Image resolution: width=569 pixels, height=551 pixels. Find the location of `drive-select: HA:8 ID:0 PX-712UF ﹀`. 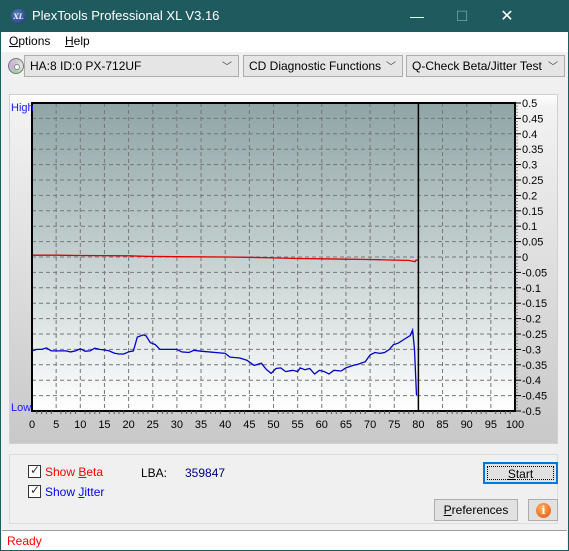

drive-select: HA:8 ID:0 PX-712UF ﹀ is located at coordinates (131, 66).